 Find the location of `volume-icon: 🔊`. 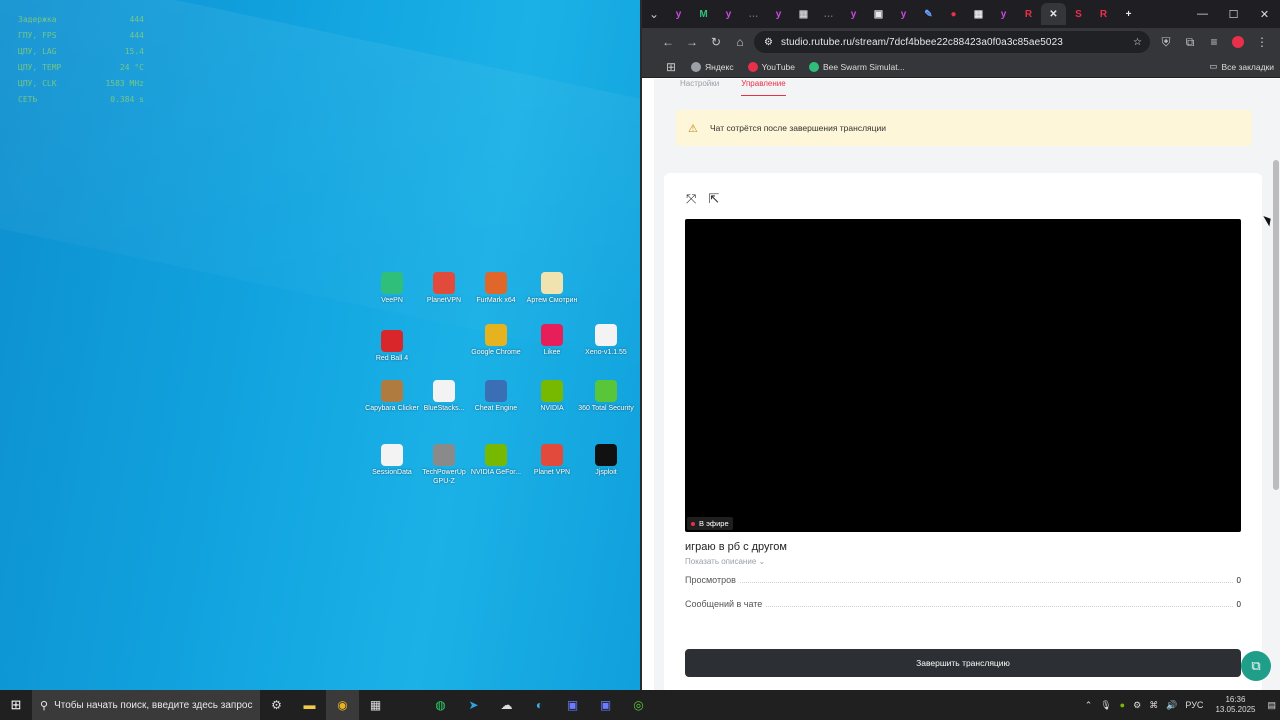

volume-icon: 🔊 is located at coordinates (1171, 705).